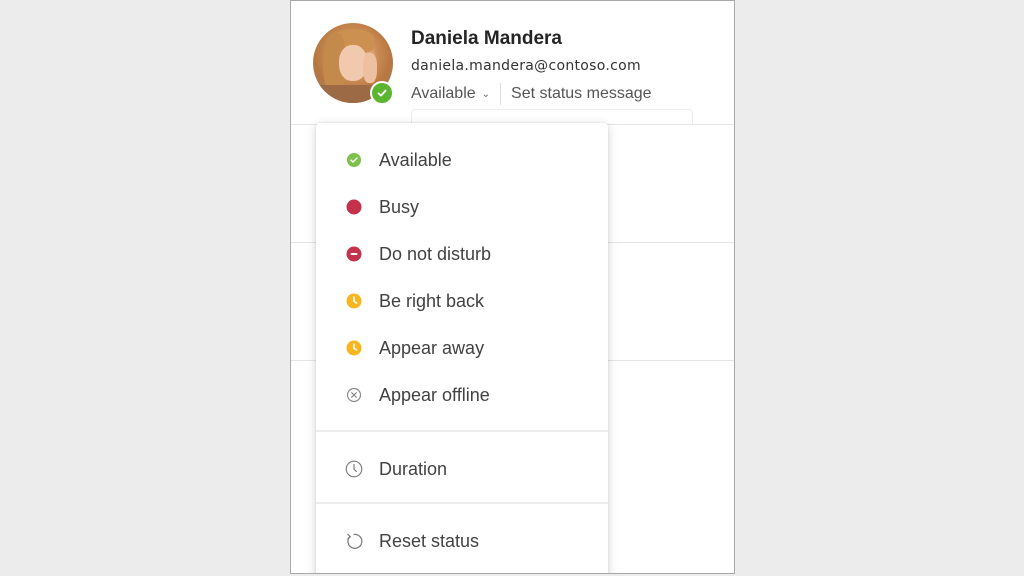 The image size is (1024, 576). Describe the element at coordinates (501, 94) in the screenshot. I see `divider` at that location.